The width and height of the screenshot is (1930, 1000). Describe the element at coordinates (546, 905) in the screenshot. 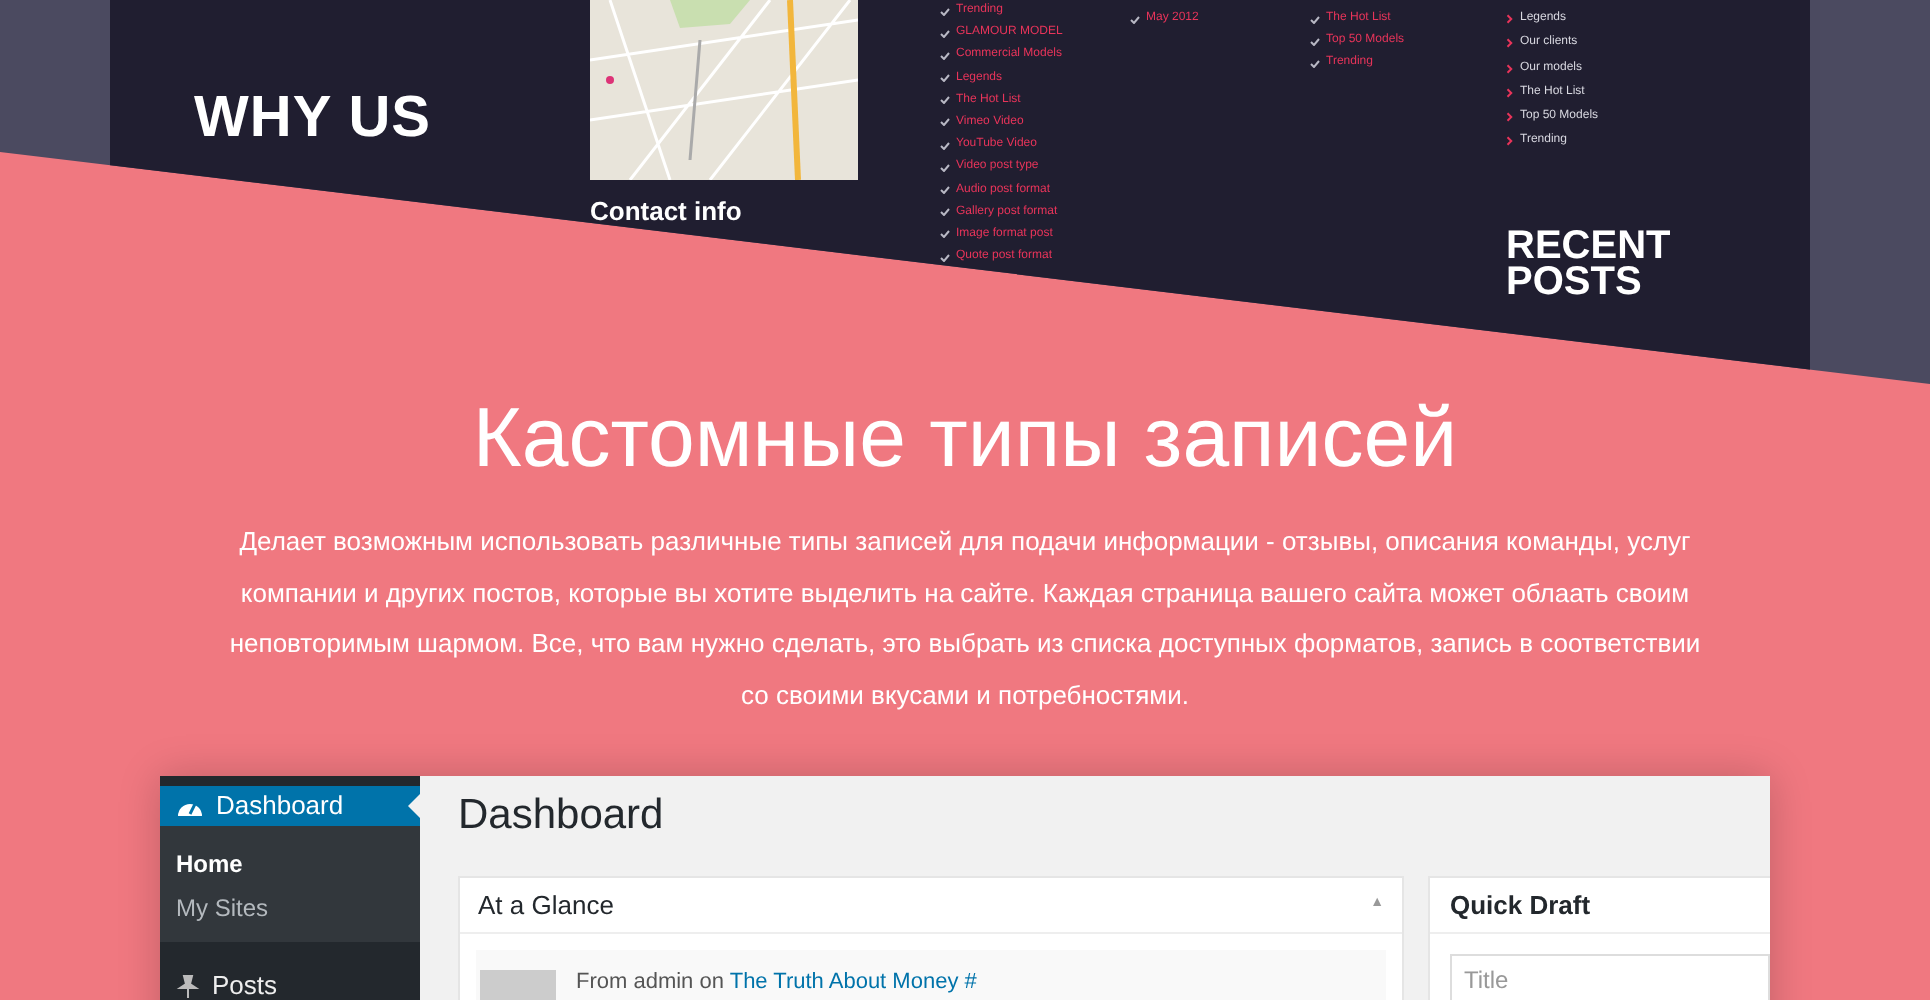

I see `panel-title: At a Glance` at that location.